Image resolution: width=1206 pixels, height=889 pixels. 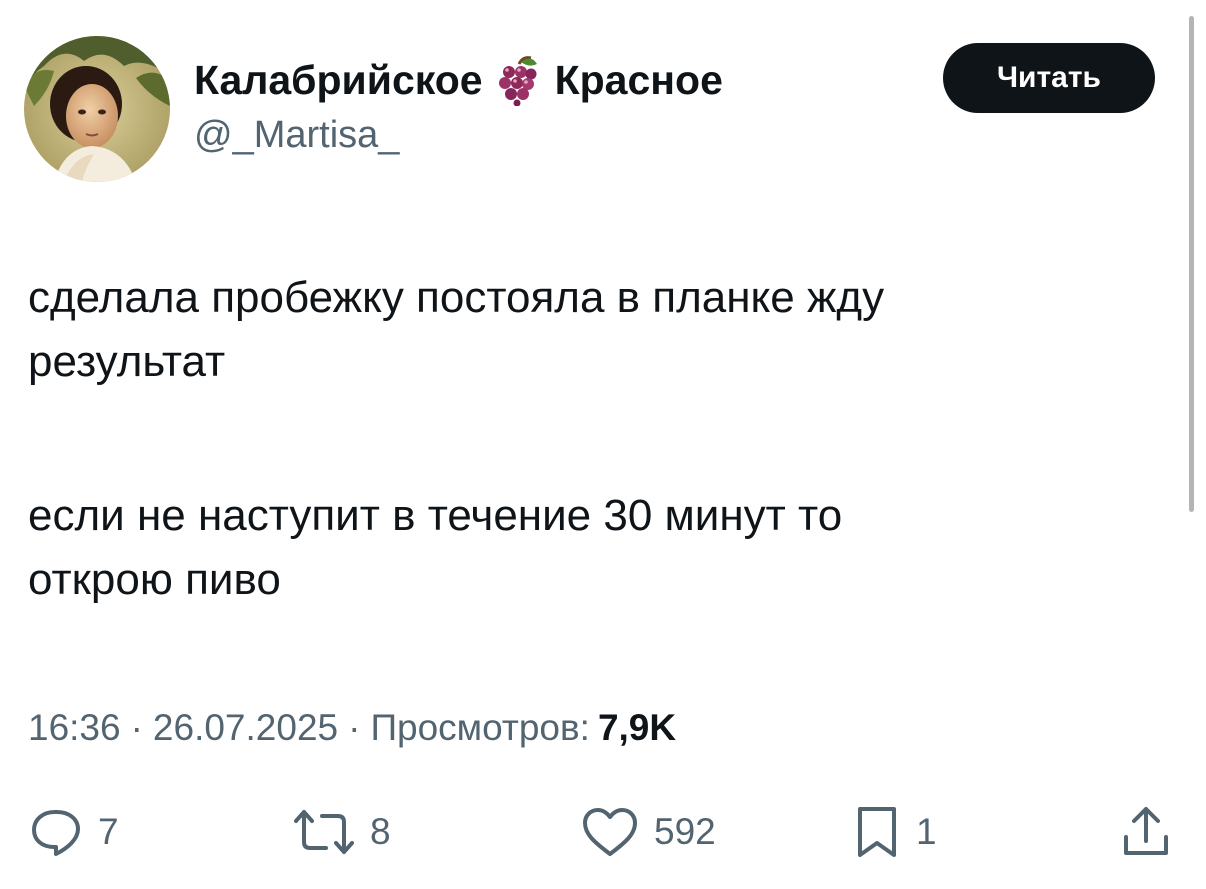 I want to click on like-count: 592, so click(x=685, y=831).